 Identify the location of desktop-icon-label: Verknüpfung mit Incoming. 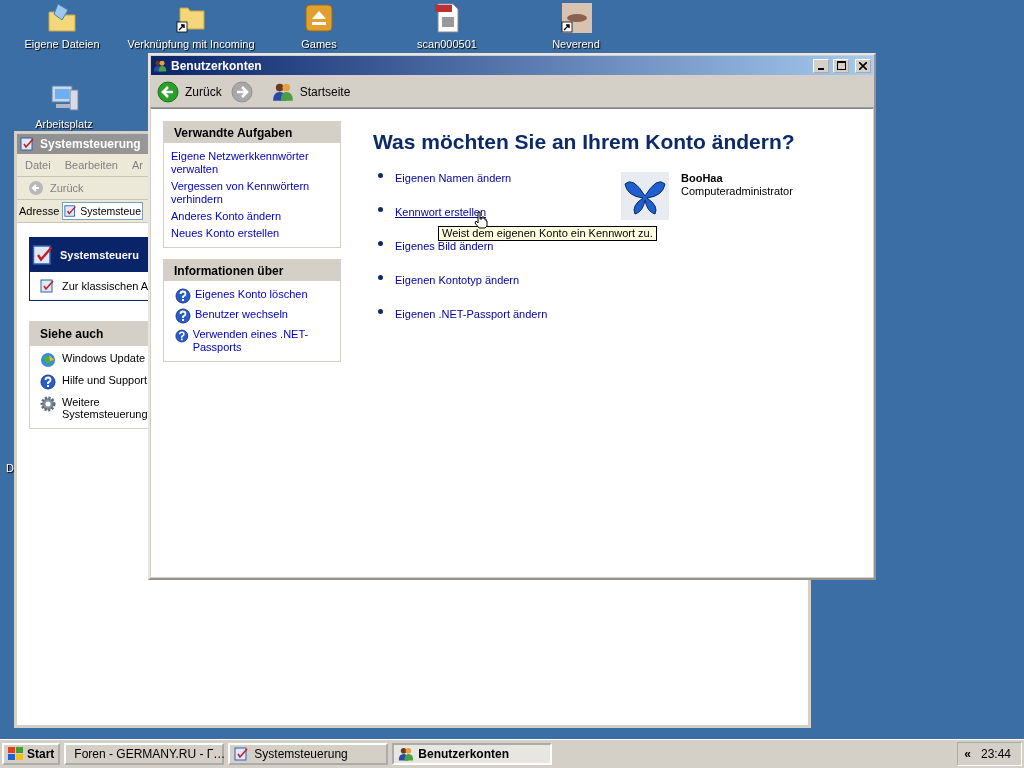
(191, 44).